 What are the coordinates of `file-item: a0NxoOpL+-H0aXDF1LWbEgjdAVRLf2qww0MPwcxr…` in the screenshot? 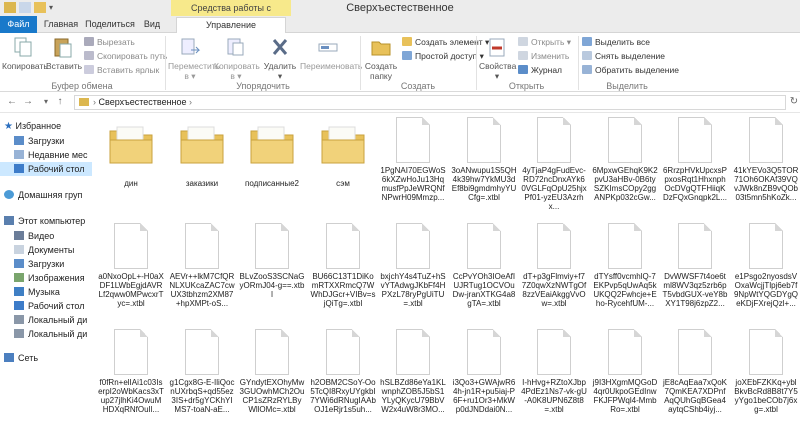 It's located at (131, 265).